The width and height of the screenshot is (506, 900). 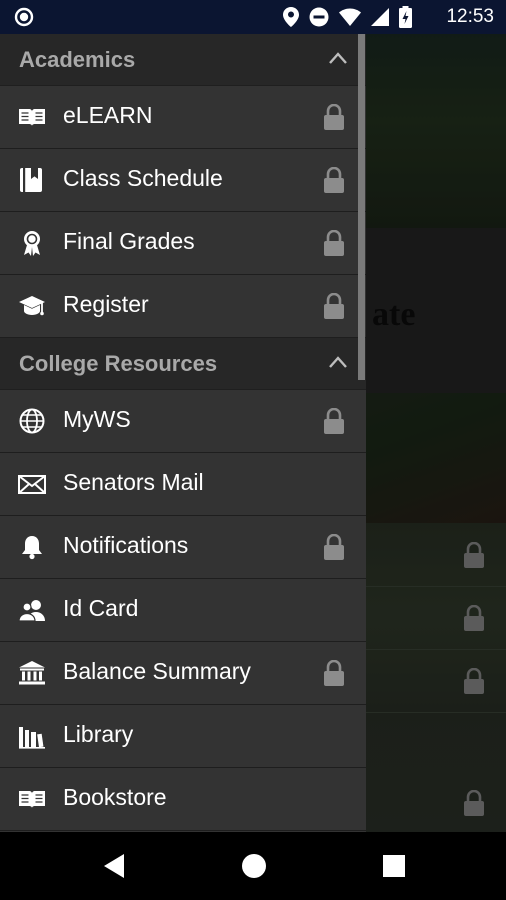 I want to click on menu-item-bookstore: Bookstore, so click(x=183, y=799).